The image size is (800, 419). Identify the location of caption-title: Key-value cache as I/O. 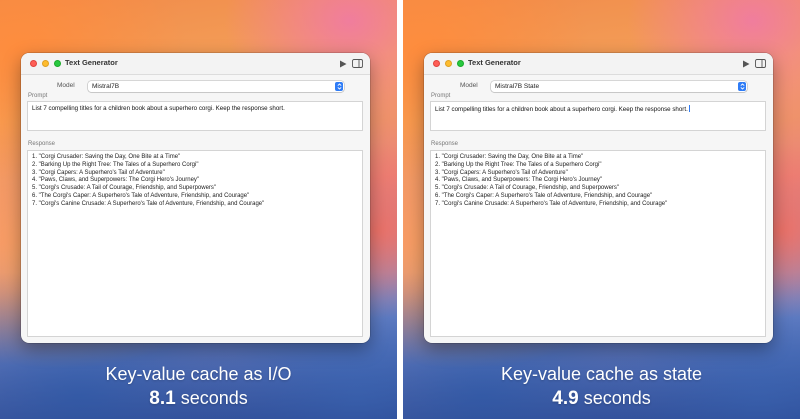
(198, 374).